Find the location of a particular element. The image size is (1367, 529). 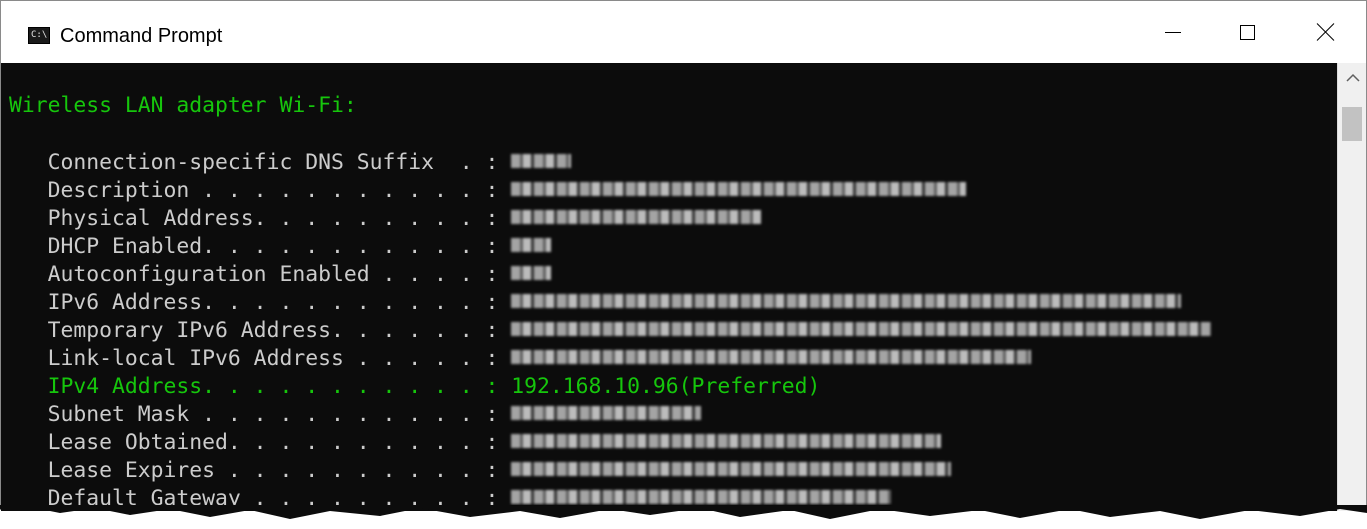

row-label: Subnet Mask . . . . . . . . . . . : is located at coordinates (260, 414).